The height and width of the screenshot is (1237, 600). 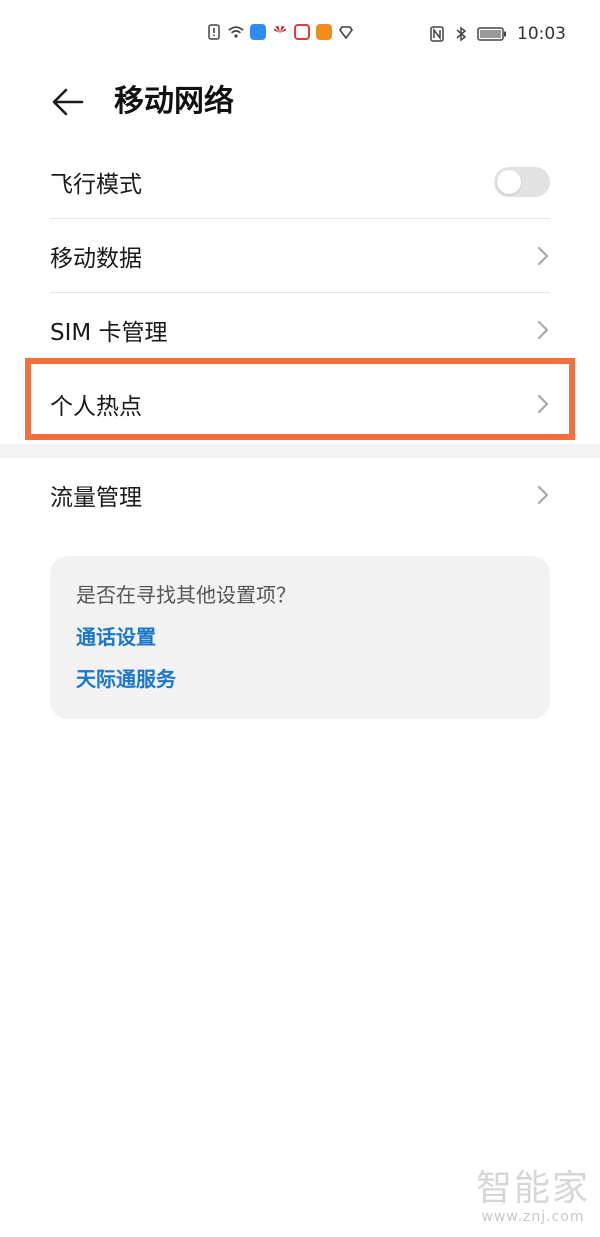 I want to click on watermark-text: 智能家, so click(x=532, y=1188).